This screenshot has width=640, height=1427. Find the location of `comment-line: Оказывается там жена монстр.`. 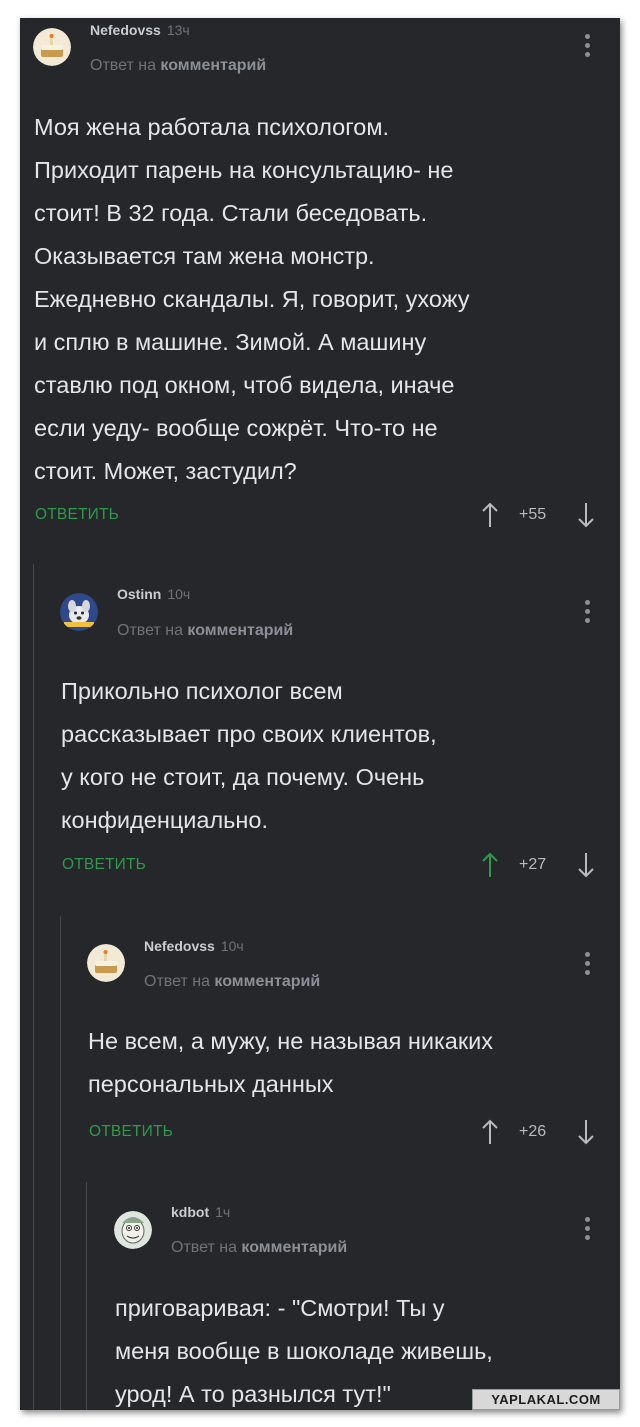

comment-line: Оказывается там жена монстр. is located at coordinates (204, 256).